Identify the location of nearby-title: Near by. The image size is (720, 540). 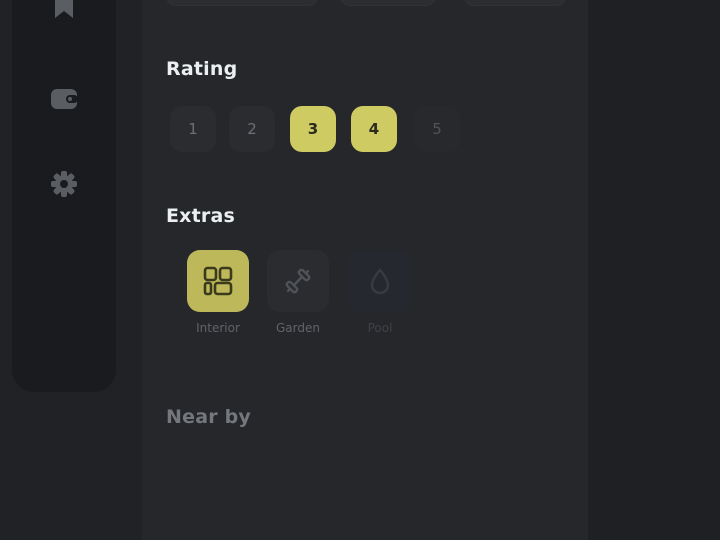
(208, 417).